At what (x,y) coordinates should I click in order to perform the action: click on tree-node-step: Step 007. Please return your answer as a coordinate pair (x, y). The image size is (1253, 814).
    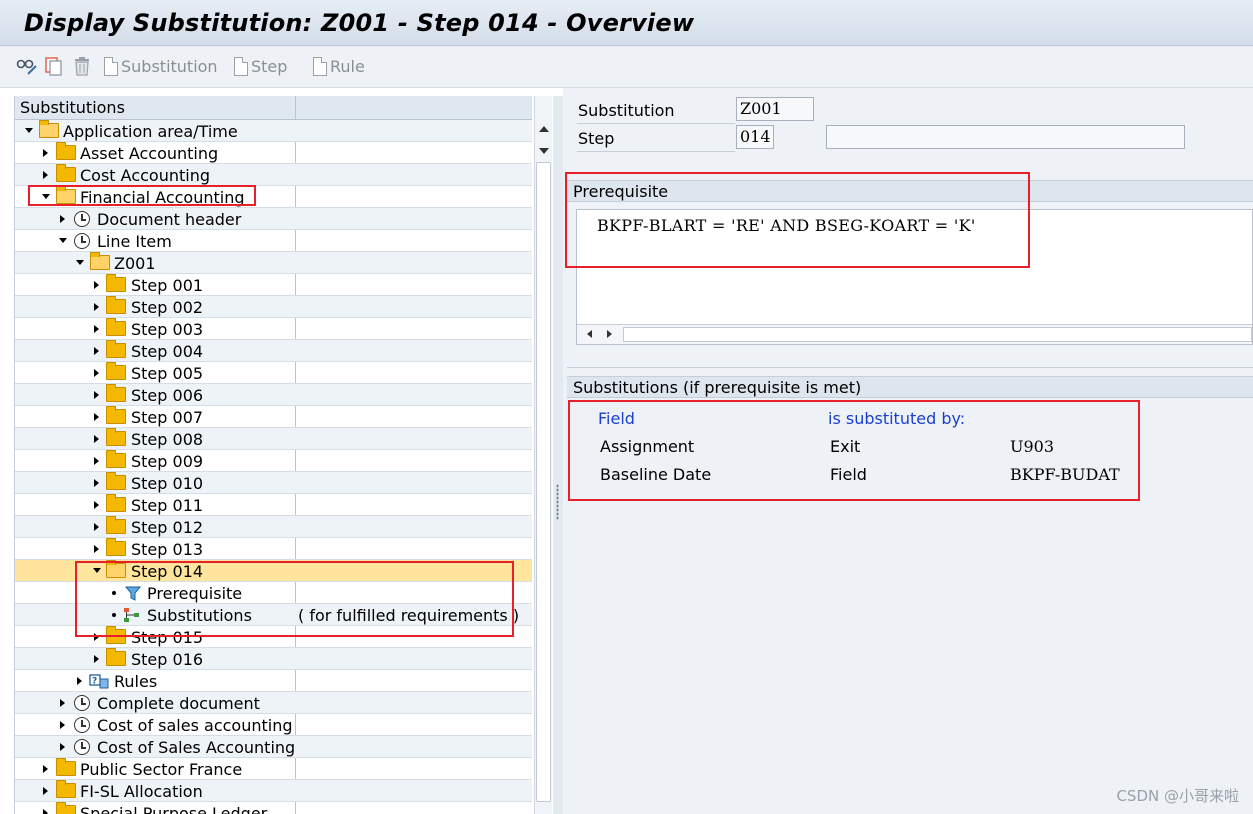
    Looking at the image, I should click on (273, 417).